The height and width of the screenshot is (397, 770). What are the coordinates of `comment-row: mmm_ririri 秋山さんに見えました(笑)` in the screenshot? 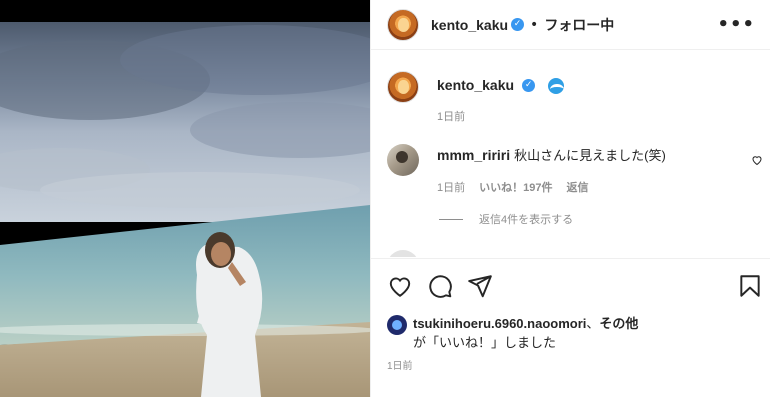 It's located at (526, 160).